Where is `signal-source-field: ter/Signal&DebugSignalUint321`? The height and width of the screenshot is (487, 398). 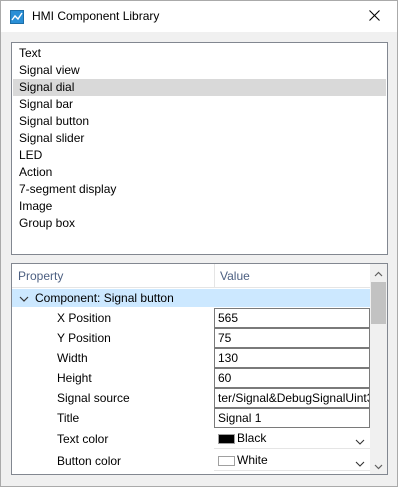
signal-source-field: ter/Signal&DebugSignalUint321 is located at coordinates (292, 398).